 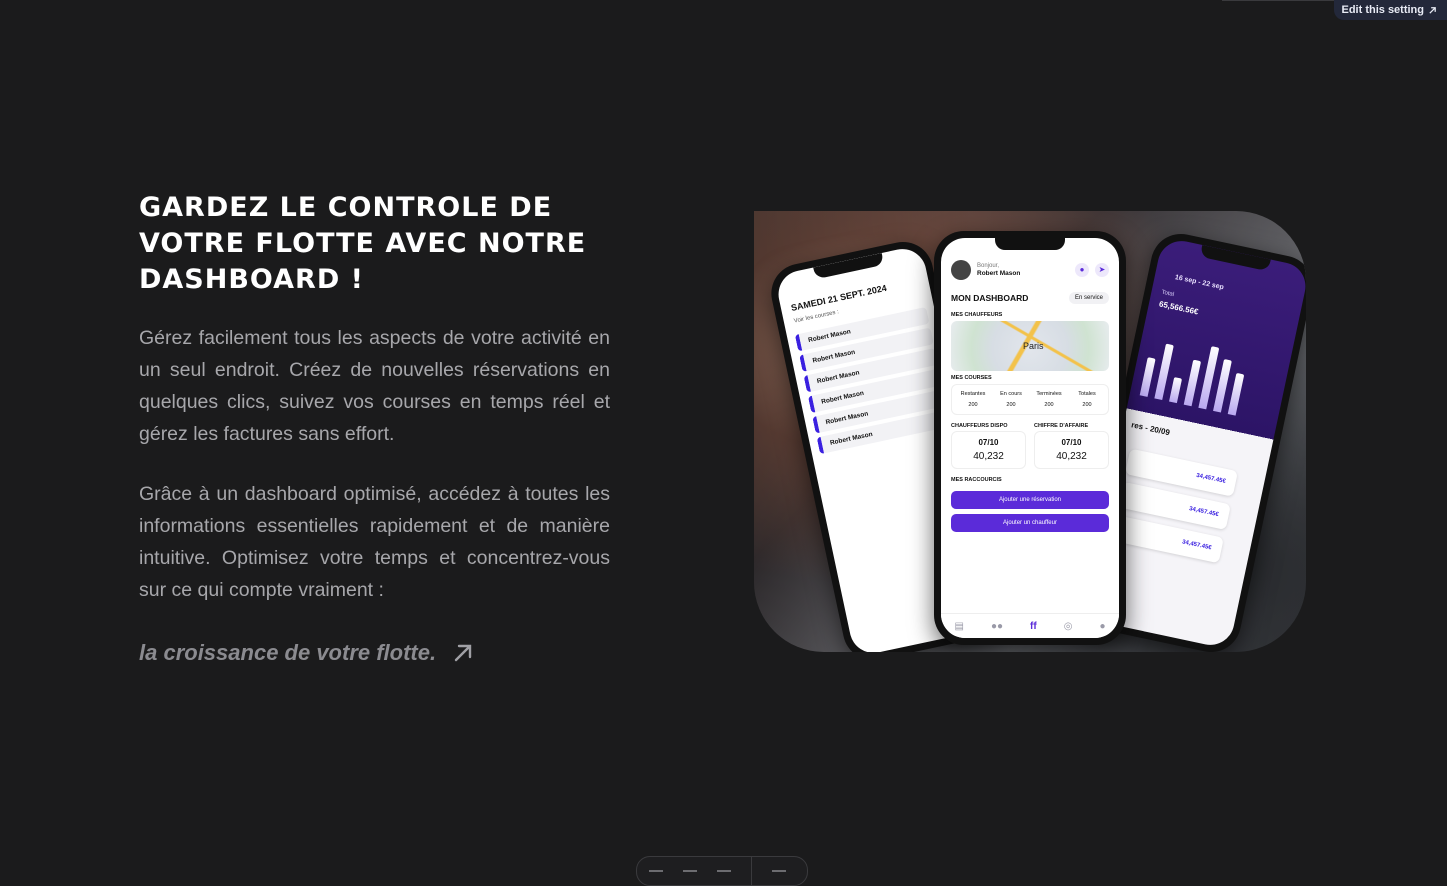 What do you see at coordinates (1089, 298) in the screenshot?
I see `status-badge: En service` at bounding box center [1089, 298].